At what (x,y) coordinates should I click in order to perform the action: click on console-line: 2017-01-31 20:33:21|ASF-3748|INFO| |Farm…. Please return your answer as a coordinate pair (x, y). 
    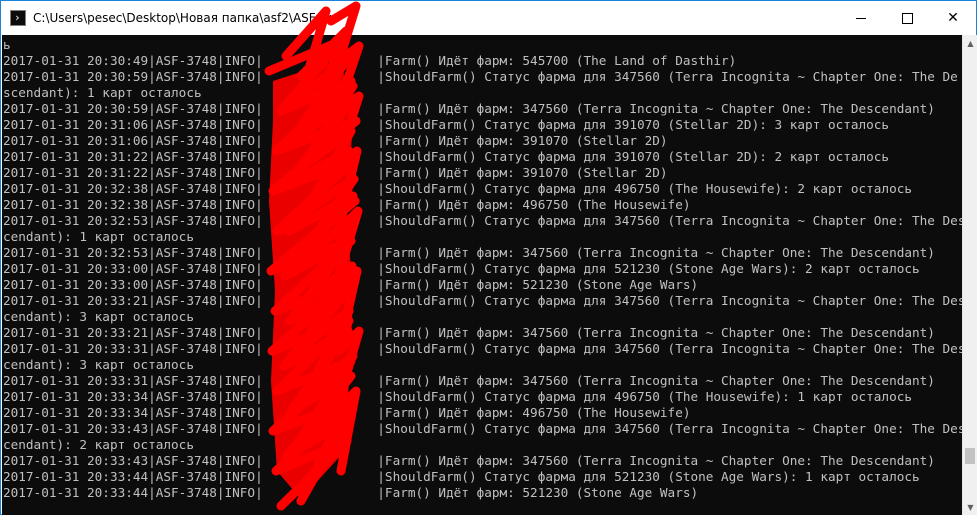
    Looking at the image, I should click on (469, 332).